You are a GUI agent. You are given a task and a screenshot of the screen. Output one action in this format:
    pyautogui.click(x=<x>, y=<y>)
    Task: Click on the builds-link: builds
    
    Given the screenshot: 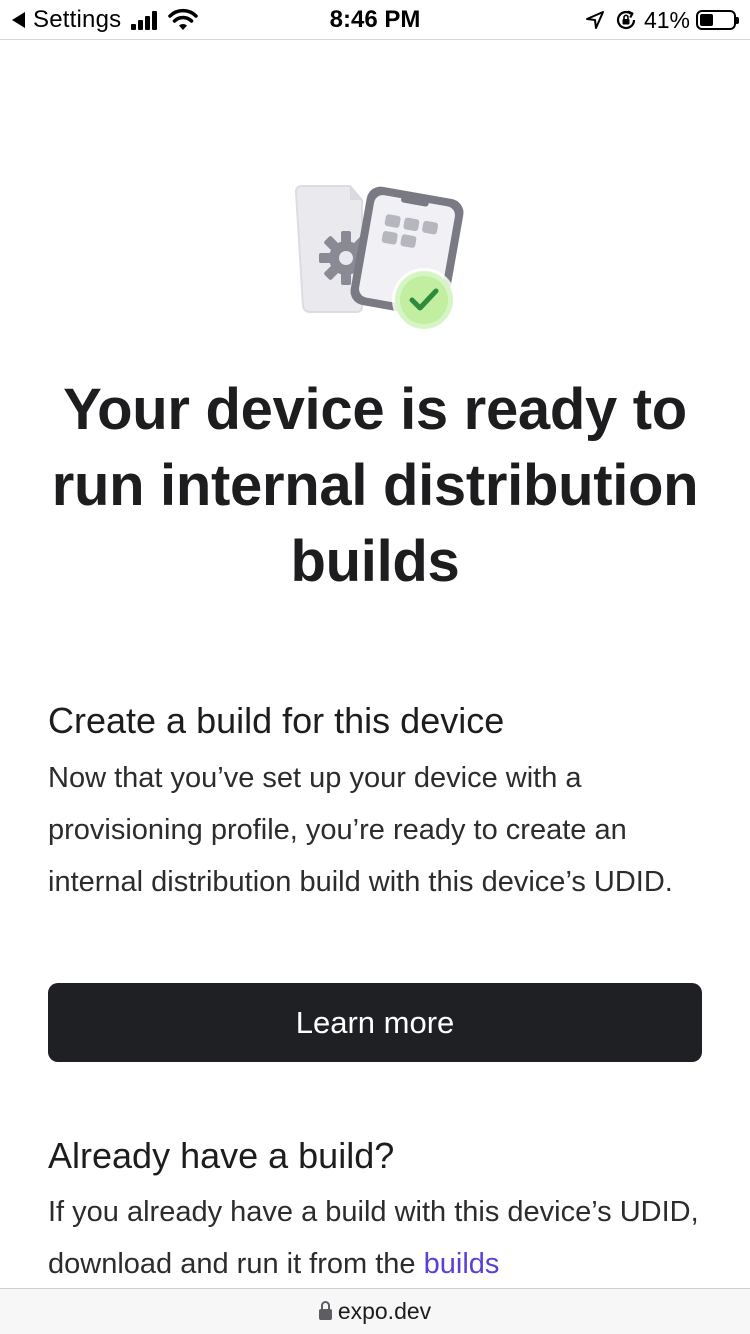 What is the action you would take?
    pyautogui.click(x=462, y=1264)
    